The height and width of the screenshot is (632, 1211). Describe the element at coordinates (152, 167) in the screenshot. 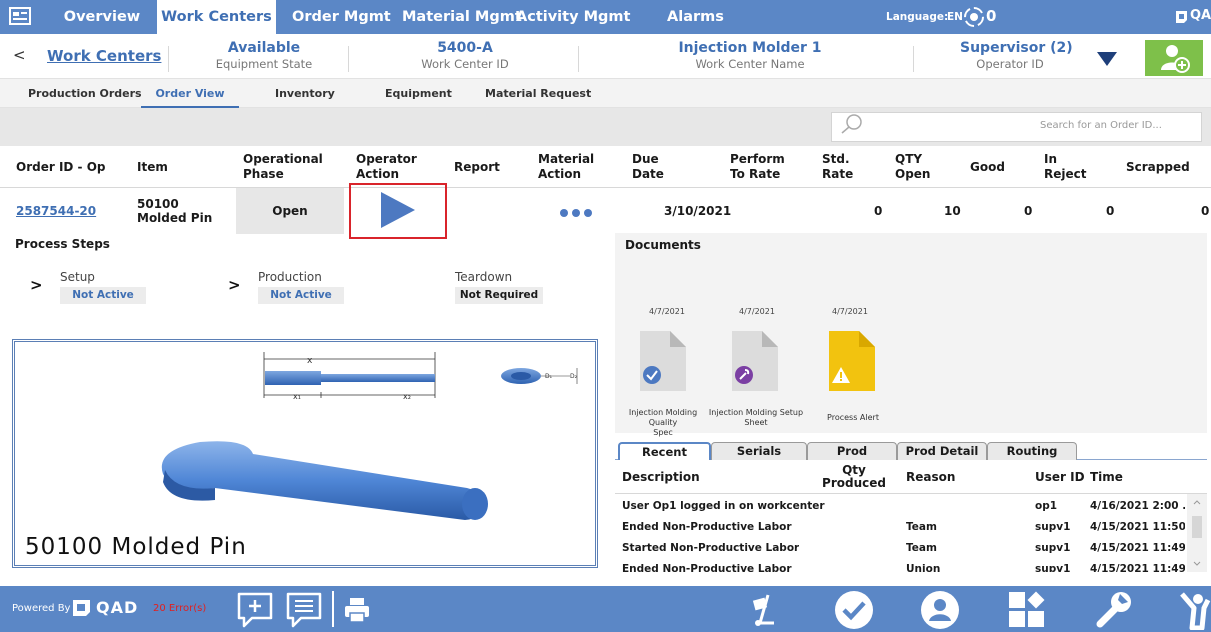

I see `col-item: Item` at that location.